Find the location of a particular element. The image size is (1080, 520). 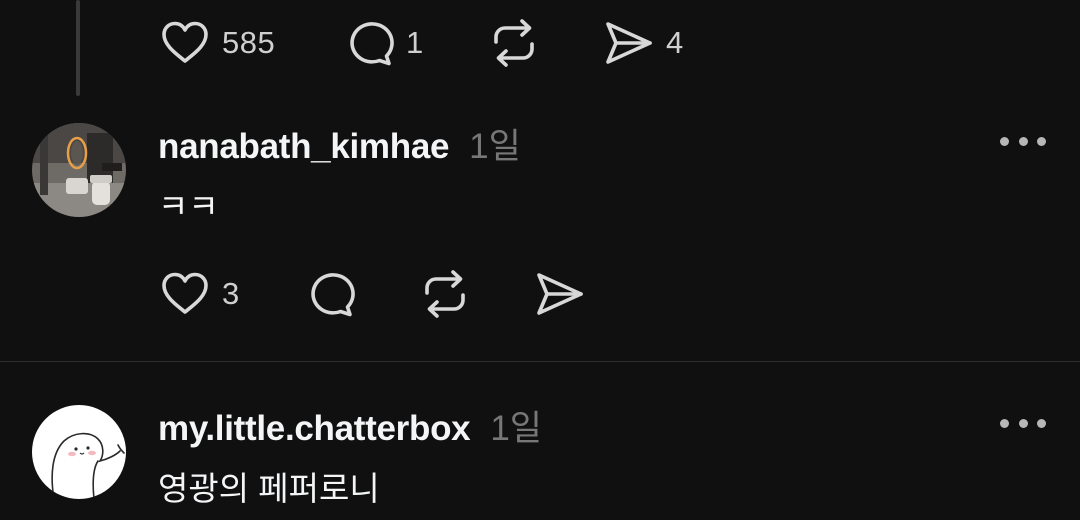

username: nanabath_kimhae is located at coordinates (303, 147).